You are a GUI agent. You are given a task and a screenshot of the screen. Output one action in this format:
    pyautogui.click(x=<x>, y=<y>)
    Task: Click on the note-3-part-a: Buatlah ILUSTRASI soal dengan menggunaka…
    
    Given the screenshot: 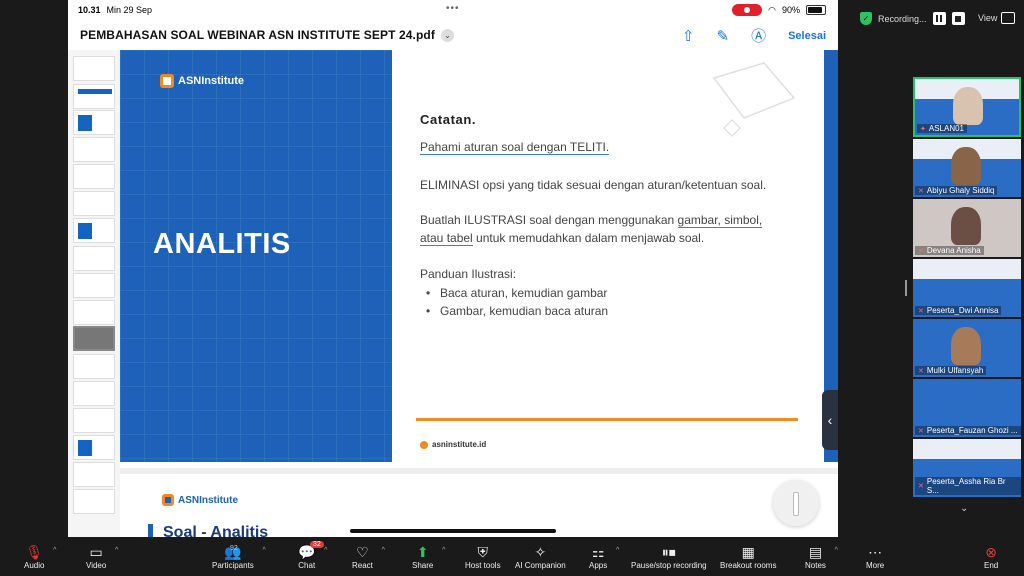 What is the action you would take?
    pyautogui.click(x=549, y=220)
    